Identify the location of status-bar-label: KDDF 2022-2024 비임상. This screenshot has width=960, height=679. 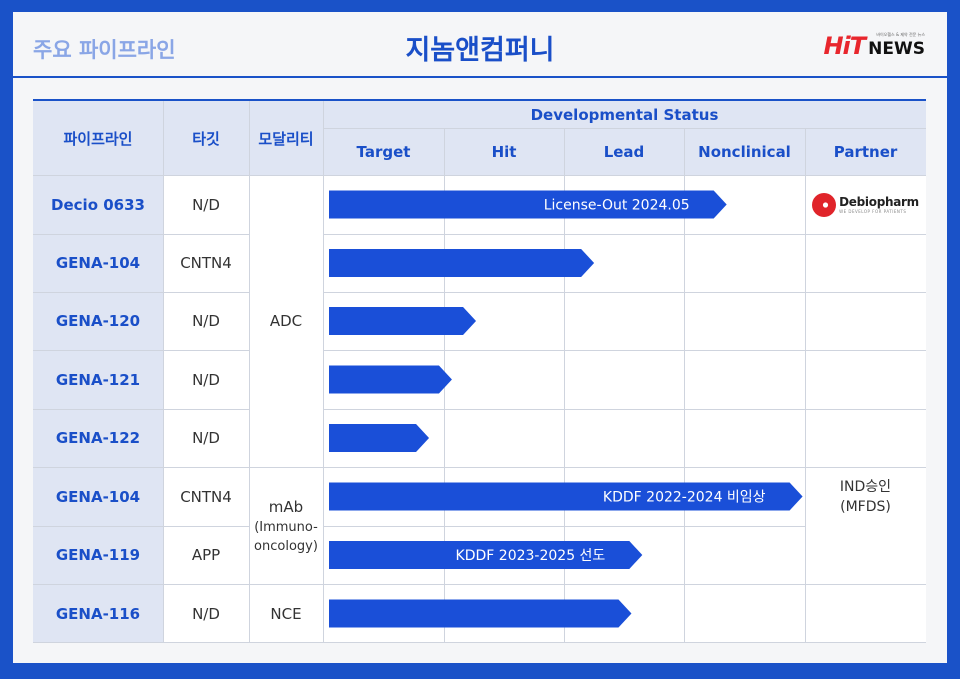
(684, 498).